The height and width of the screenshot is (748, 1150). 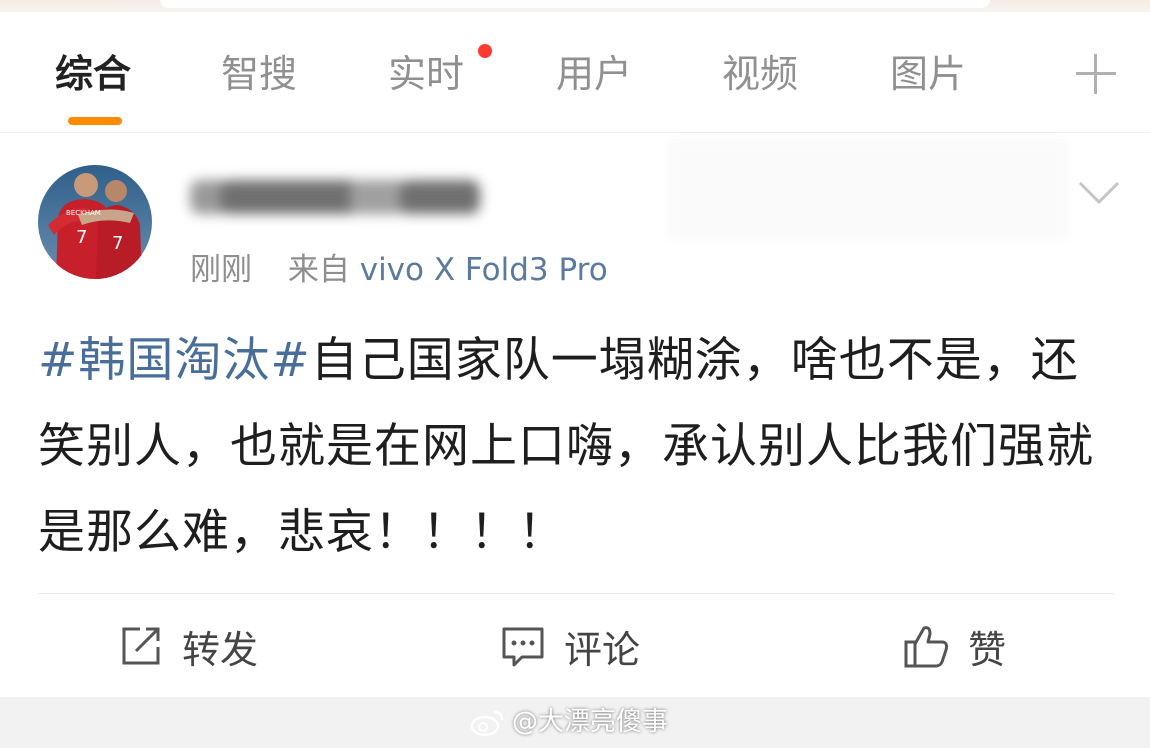 What do you see at coordinates (1099, 193) in the screenshot?
I see `chevron-down-icon` at bounding box center [1099, 193].